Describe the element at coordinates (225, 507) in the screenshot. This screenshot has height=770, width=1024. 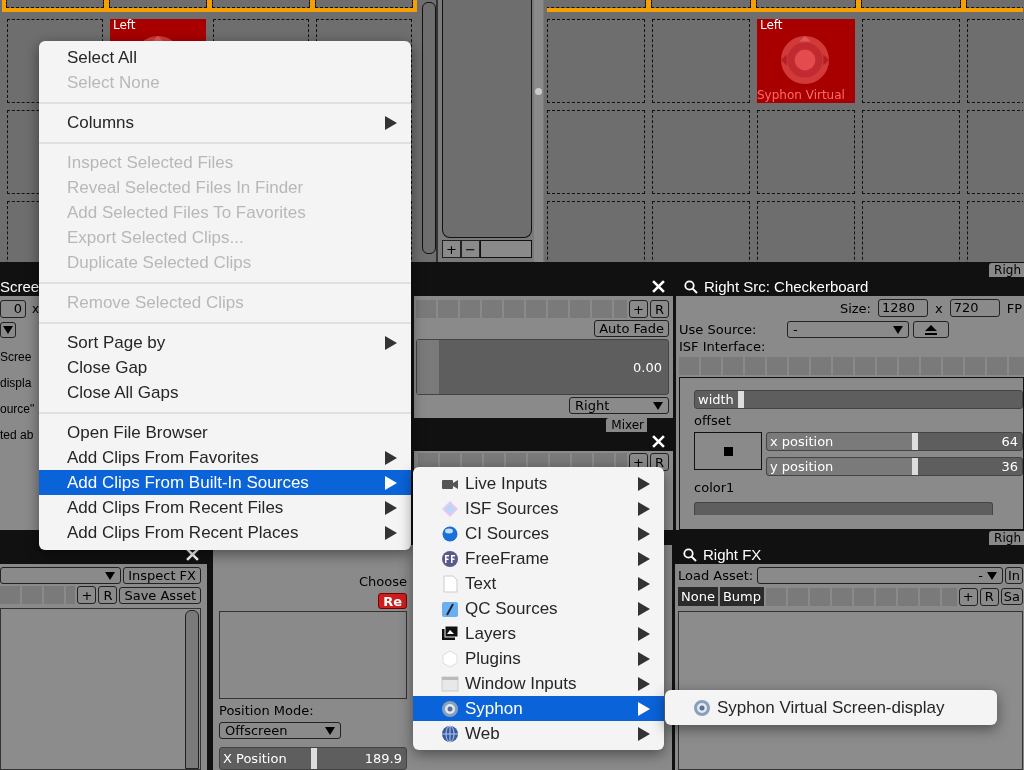
I see `menu-item: Add Clips From Recent Files` at that location.